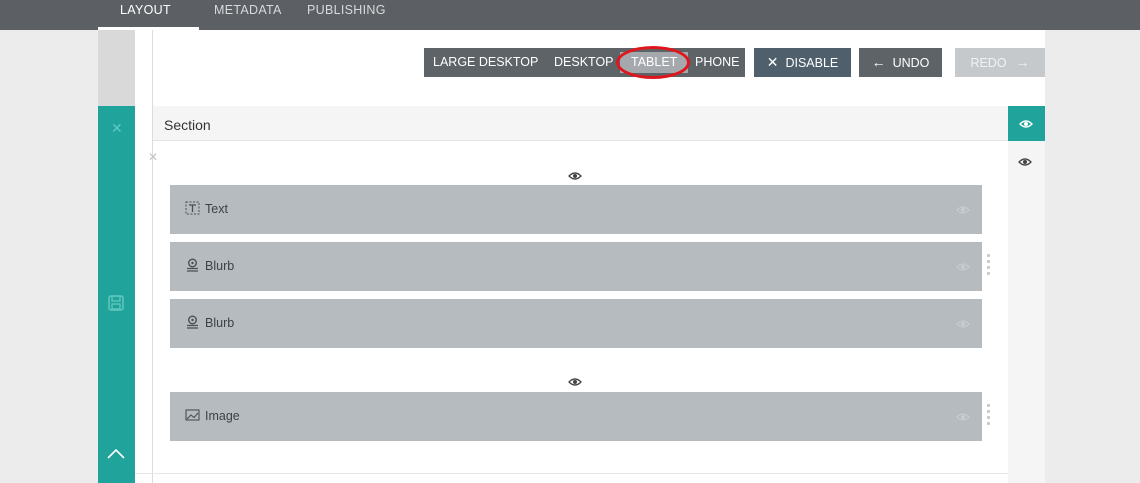  I want to click on arrow-right-icon: →, so click(1022, 62).